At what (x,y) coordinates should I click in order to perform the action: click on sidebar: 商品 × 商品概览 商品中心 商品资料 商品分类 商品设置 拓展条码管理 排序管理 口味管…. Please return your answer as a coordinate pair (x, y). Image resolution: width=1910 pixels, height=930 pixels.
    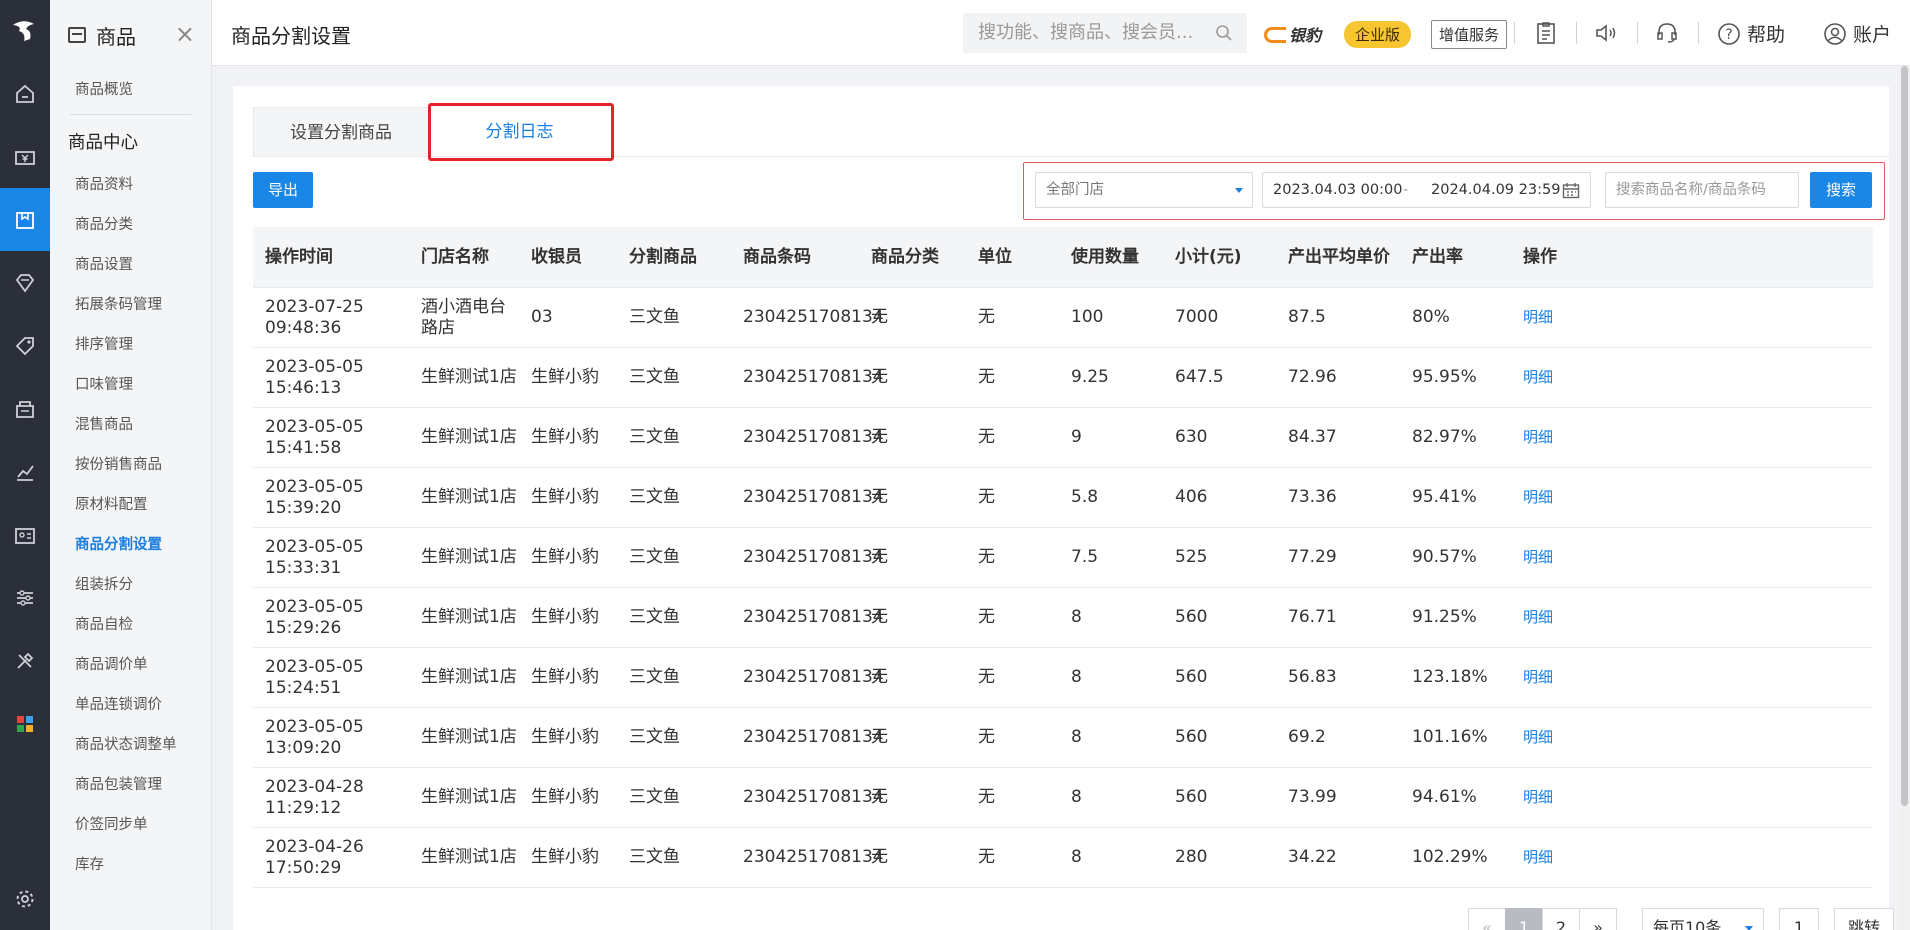
    Looking at the image, I should click on (131, 465).